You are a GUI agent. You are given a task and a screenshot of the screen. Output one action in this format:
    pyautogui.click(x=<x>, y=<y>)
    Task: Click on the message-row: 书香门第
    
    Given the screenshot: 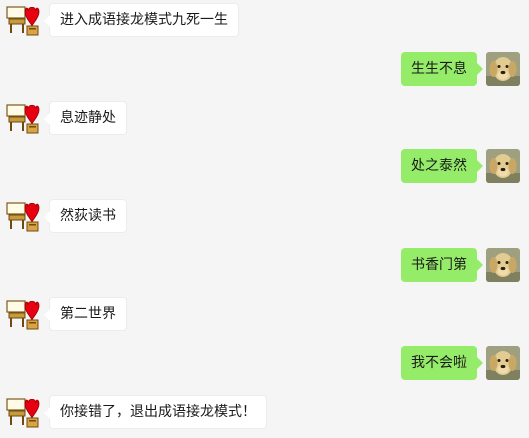 What is the action you would take?
    pyautogui.click(x=264, y=265)
    